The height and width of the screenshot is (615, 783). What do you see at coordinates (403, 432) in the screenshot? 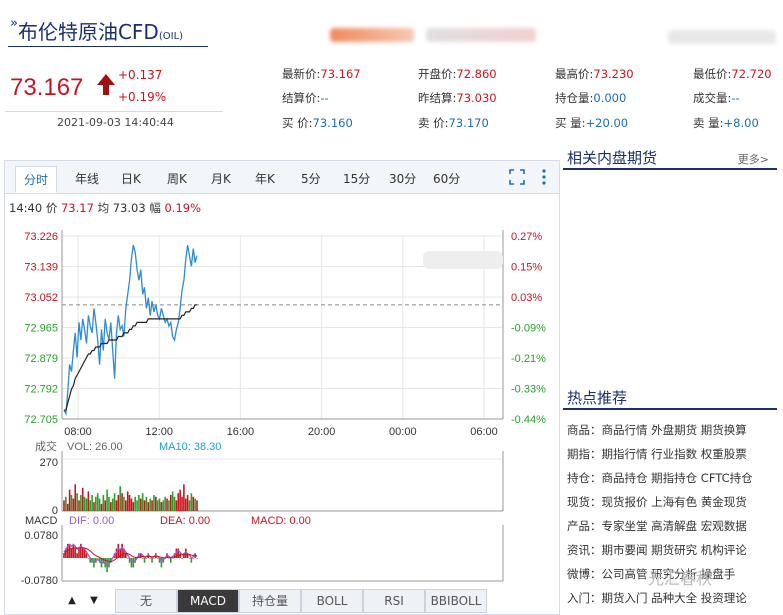
I see `x-tick-label: 00:00` at bounding box center [403, 432].